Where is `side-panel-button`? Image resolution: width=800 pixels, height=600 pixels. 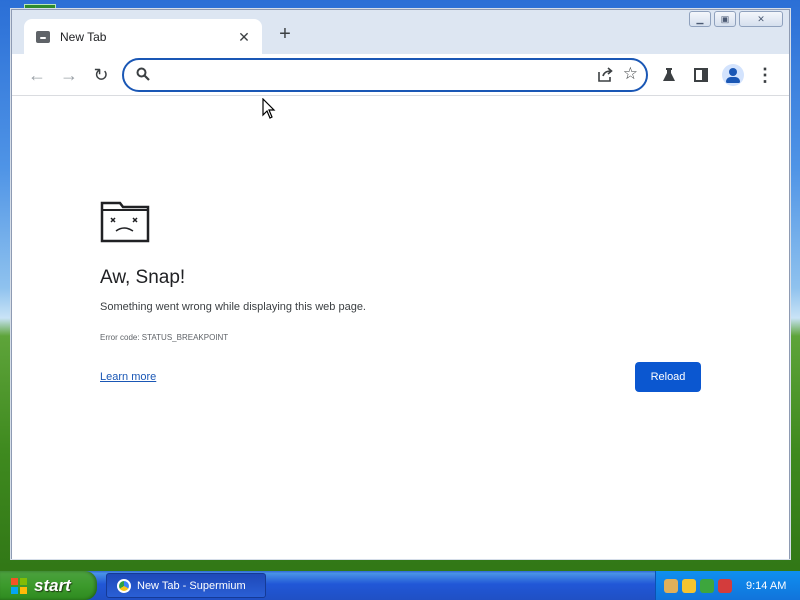 side-panel-button is located at coordinates (701, 75).